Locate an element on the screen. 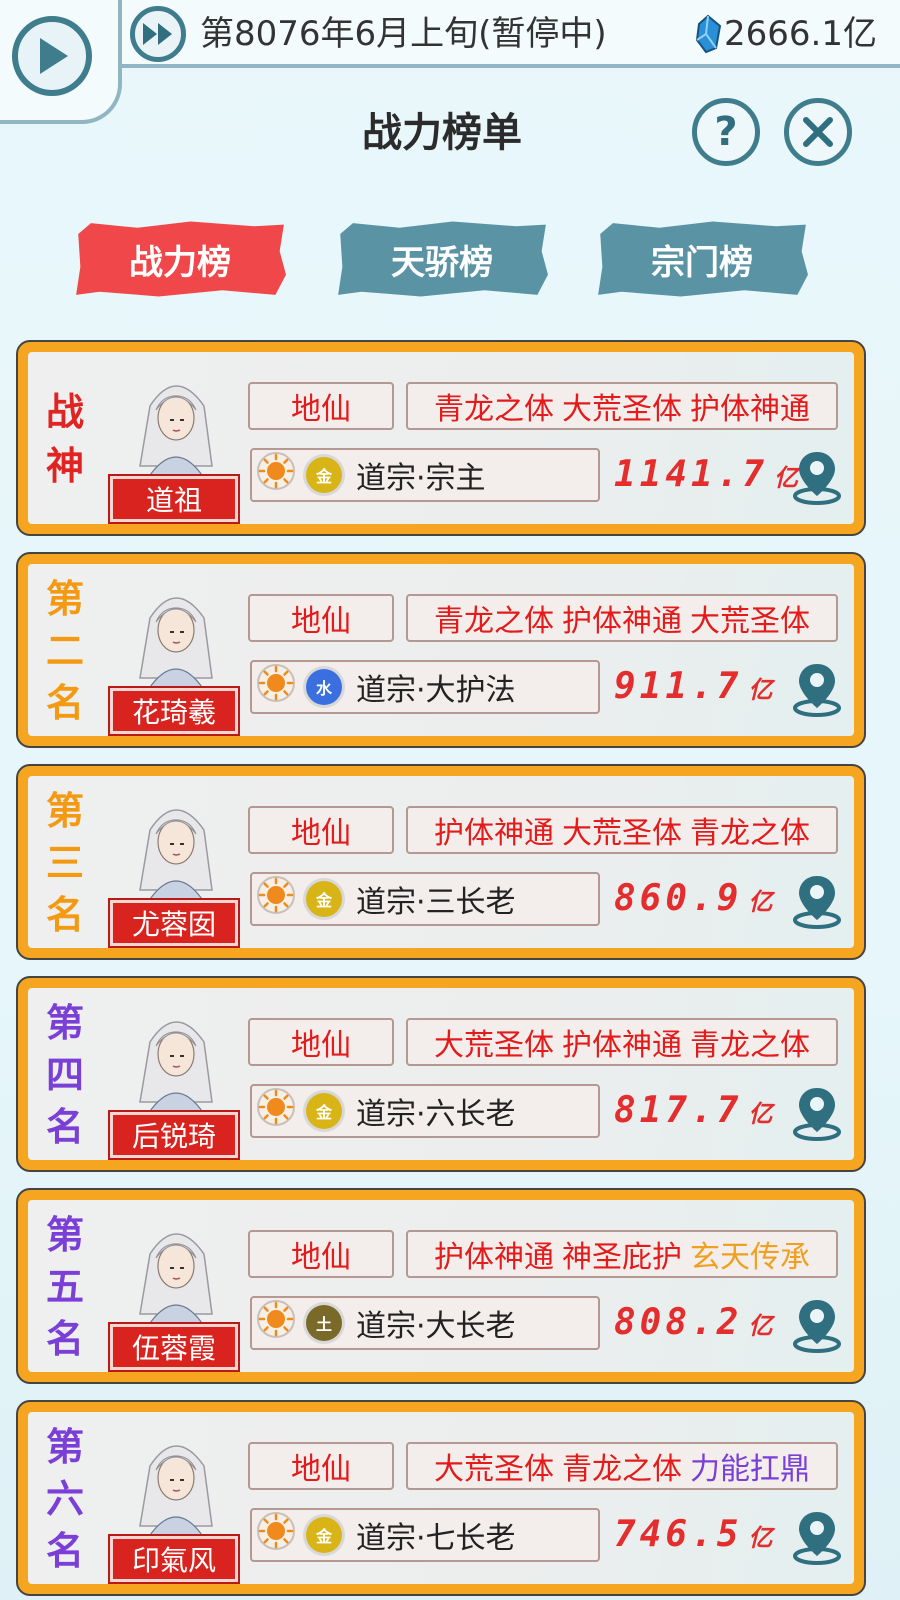  card-body: 第五名 伍蓉霞 地仙 护体神通 神圣庇护 玄天传承 土 道宗·大长老 808.2 亿 is located at coordinates (441, 1286).